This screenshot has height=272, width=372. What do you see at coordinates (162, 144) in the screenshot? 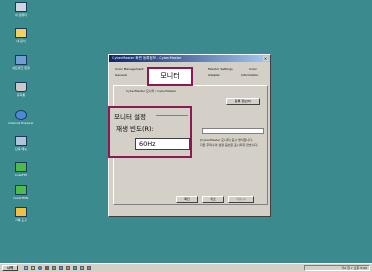
I see `refresh-rate-select: 60Hz` at bounding box center [162, 144].